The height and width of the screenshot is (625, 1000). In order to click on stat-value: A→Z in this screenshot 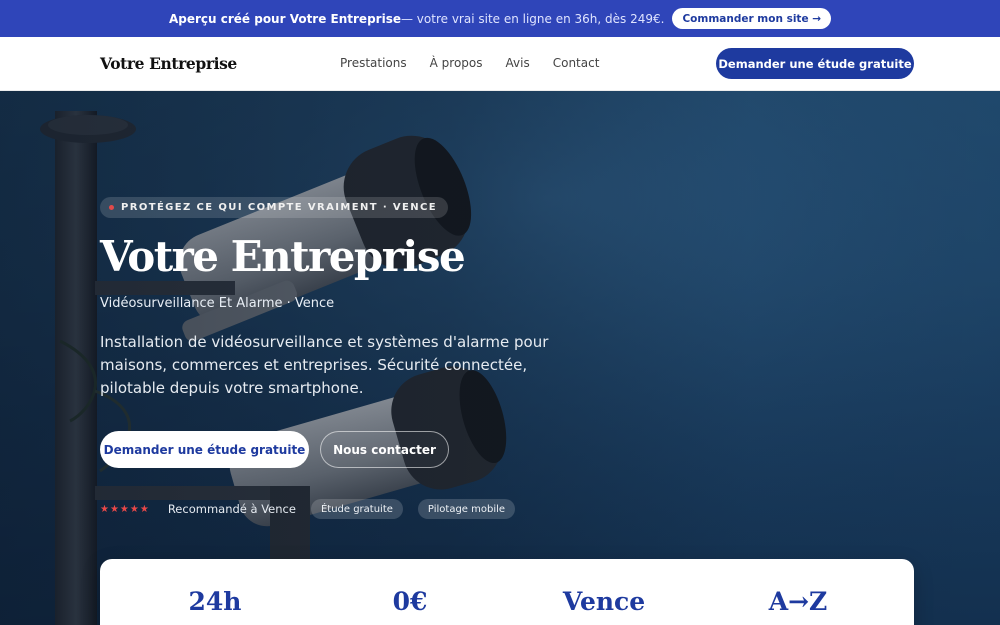, I will do `click(798, 601)`.